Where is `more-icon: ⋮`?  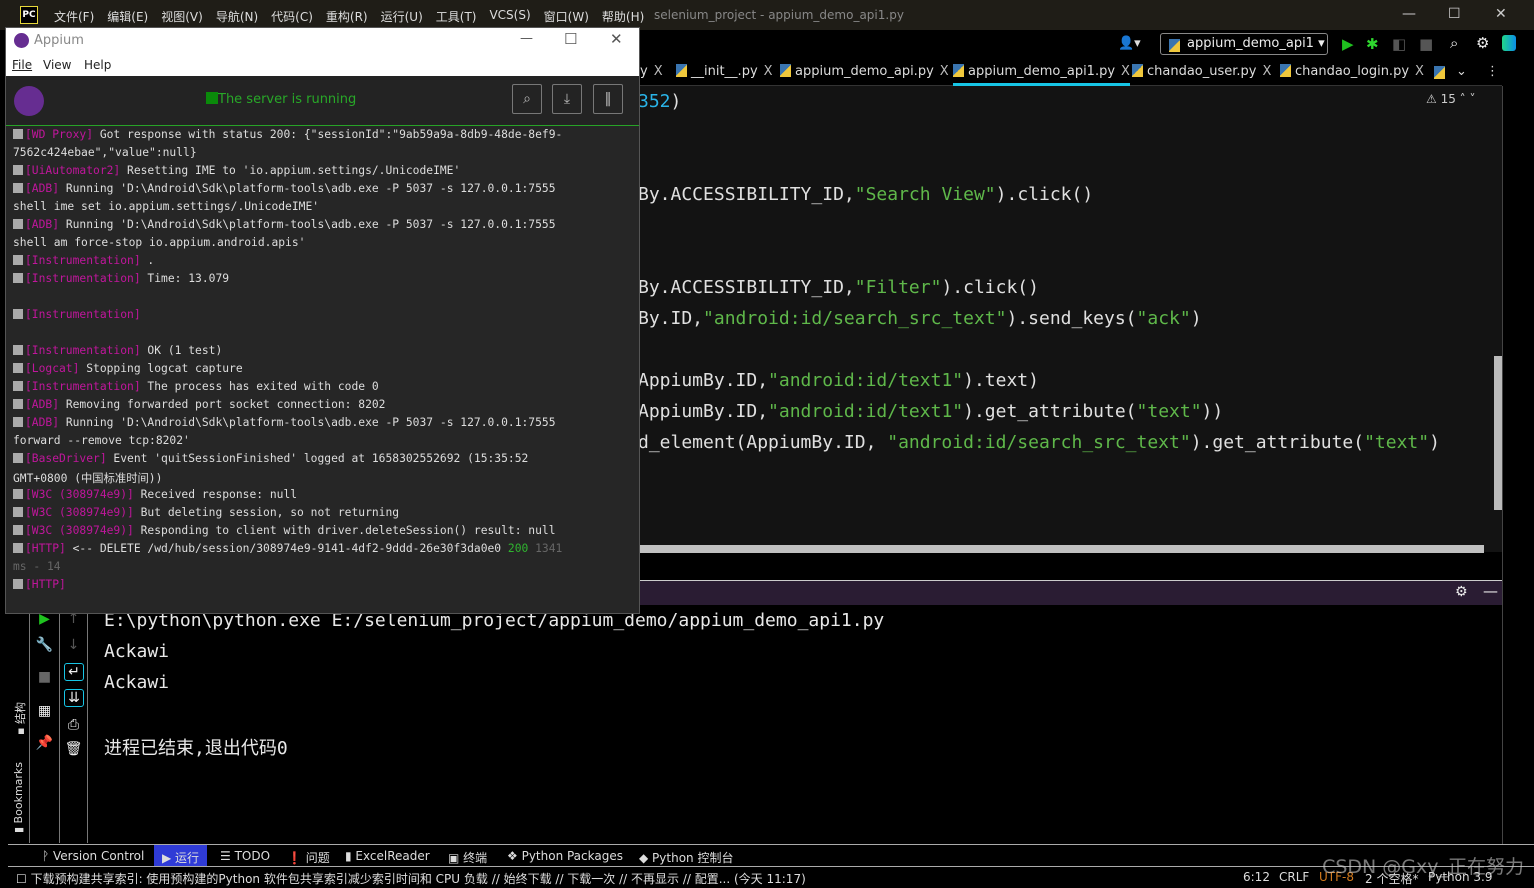 more-icon: ⋮ is located at coordinates (1492, 71).